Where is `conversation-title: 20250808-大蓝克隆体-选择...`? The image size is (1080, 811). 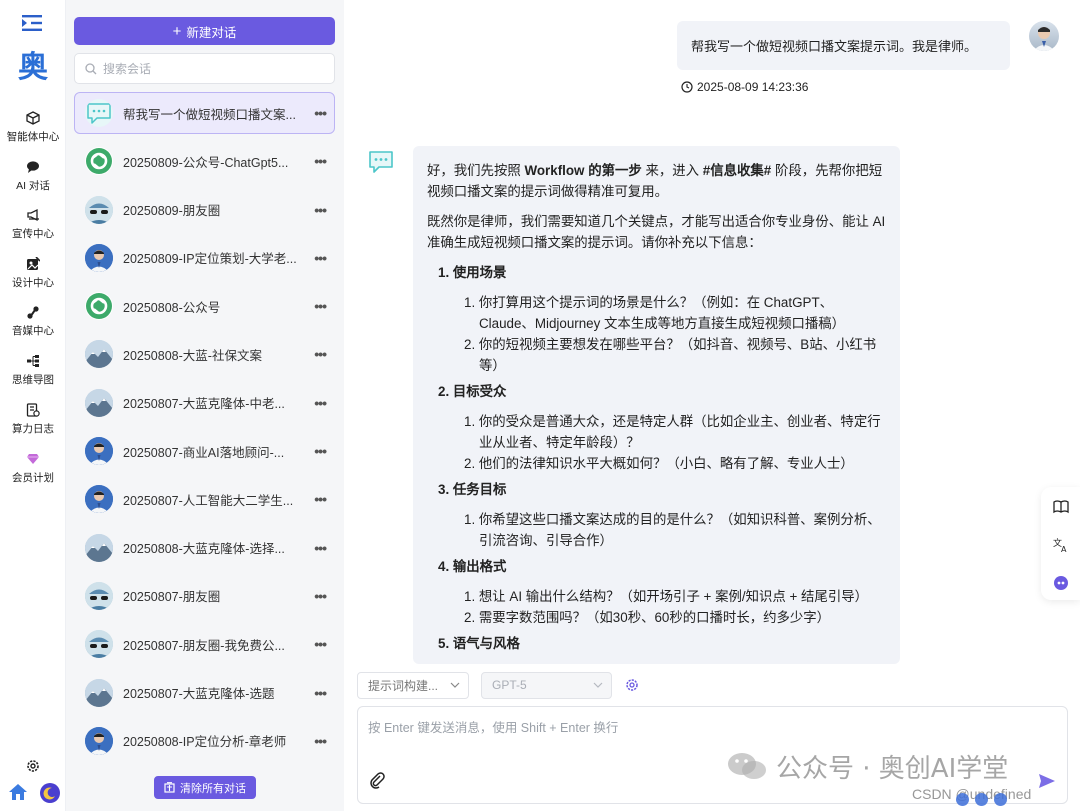 conversation-title: 20250808-大蓝克隆体-选择... is located at coordinates (204, 549).